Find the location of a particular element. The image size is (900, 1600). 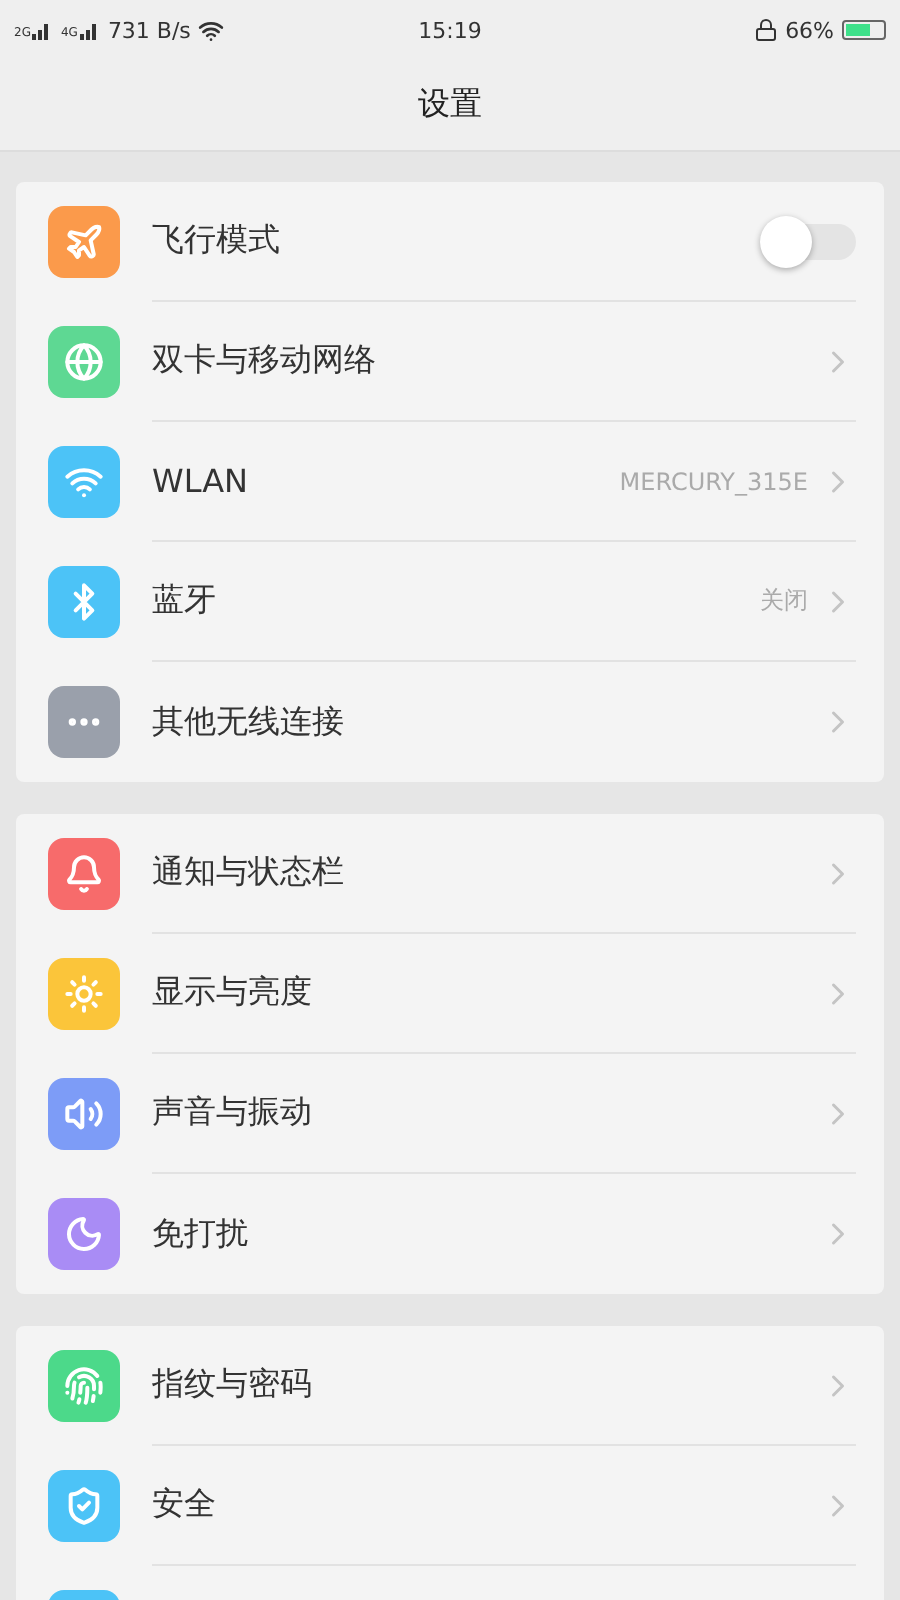

row-label: 飞行模式 is located at coordinates (217, 241).